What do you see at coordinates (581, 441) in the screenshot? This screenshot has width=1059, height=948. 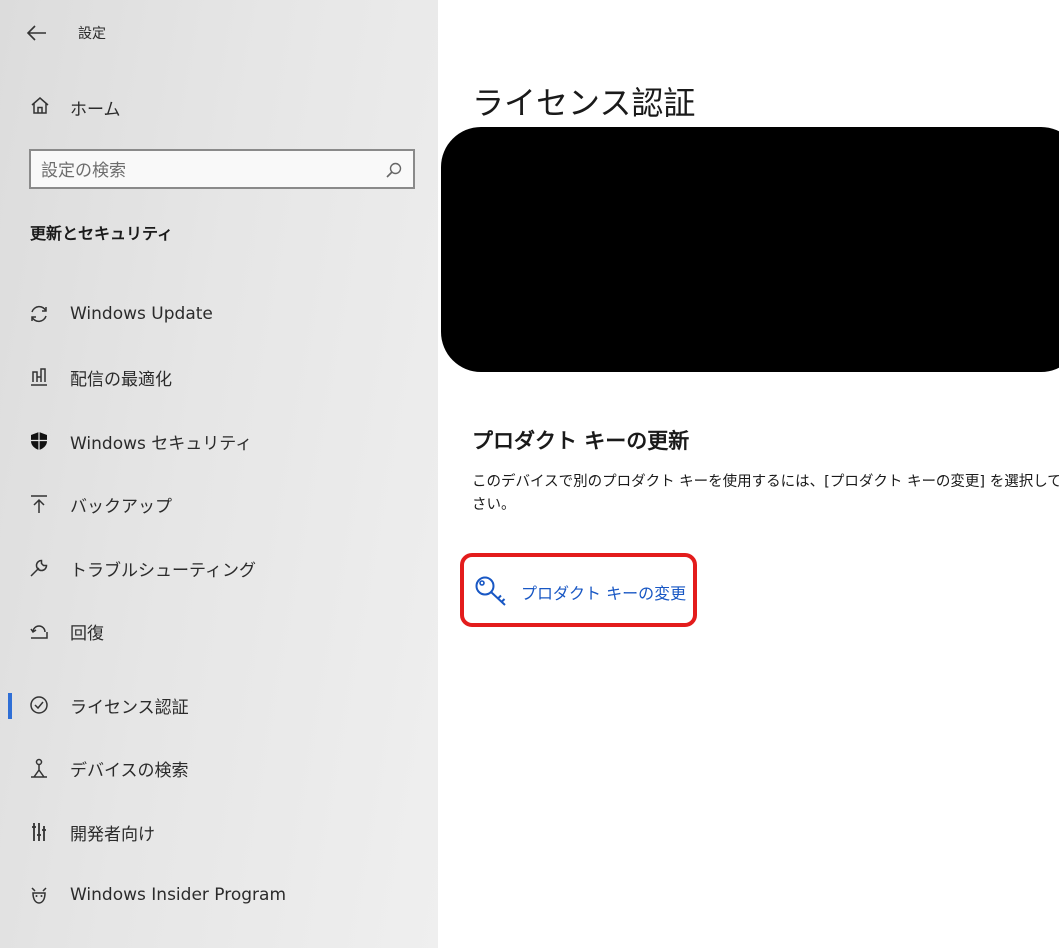 I see `product-key-heading: プロダクト キーの更新` at bounding box center [581, 441].